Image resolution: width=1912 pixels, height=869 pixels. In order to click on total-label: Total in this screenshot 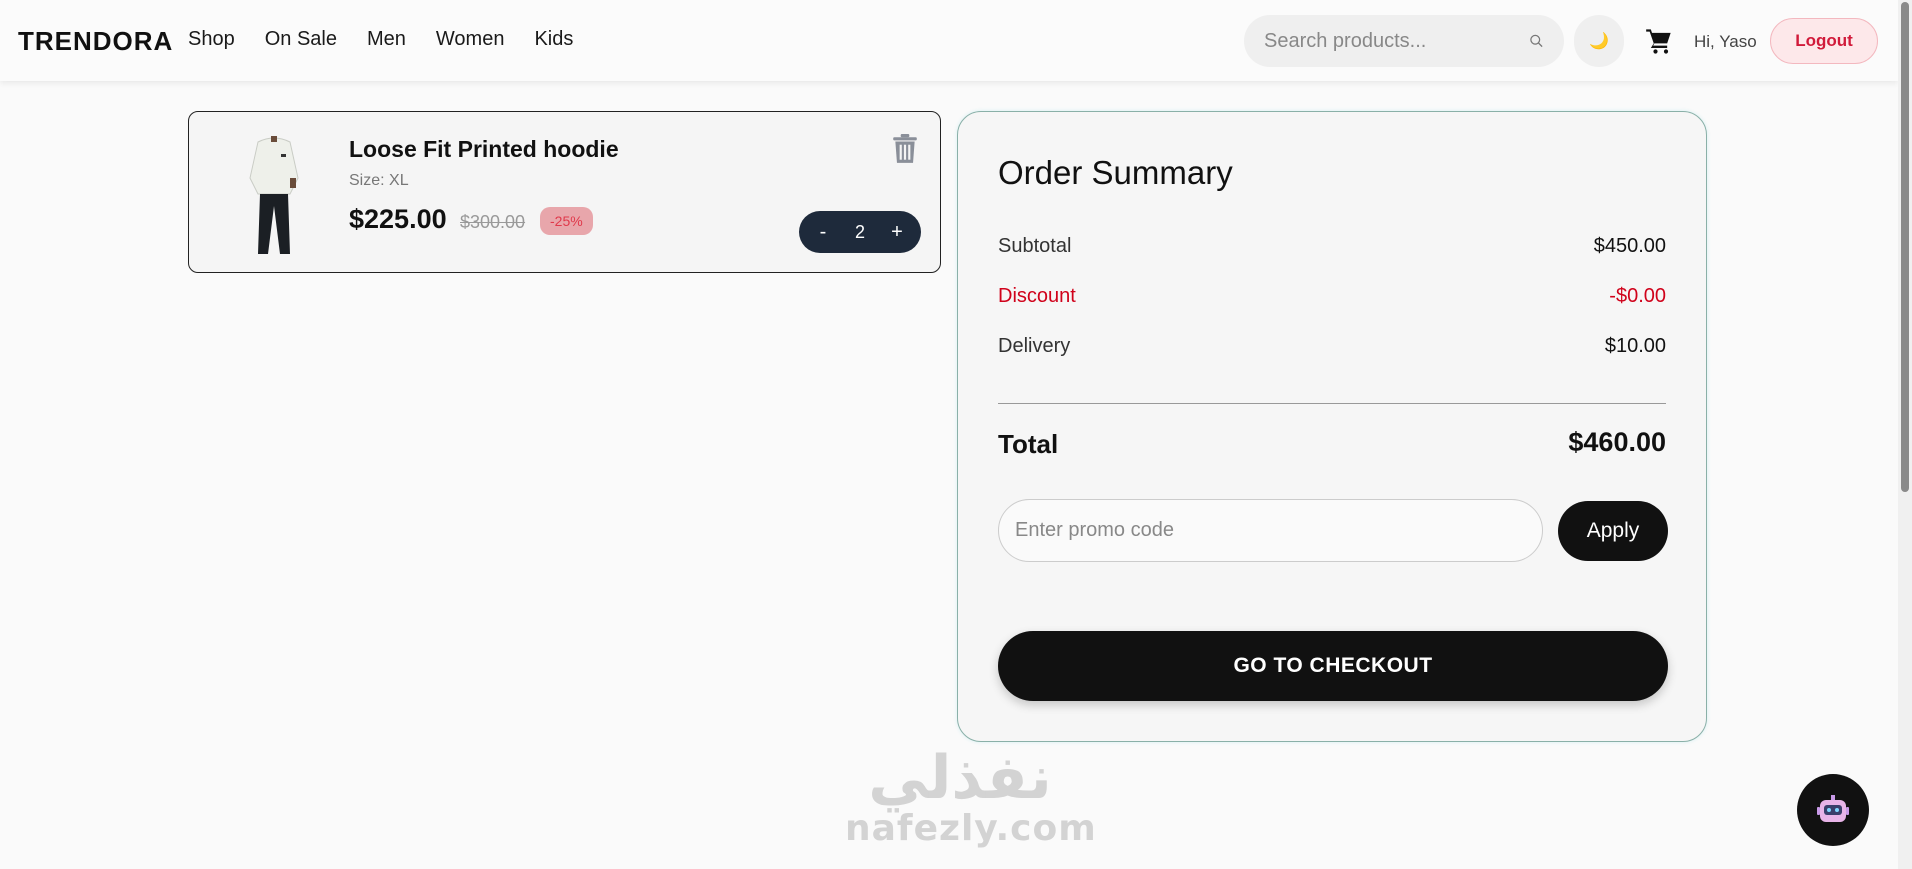, I will do `click(1028, 444)`.